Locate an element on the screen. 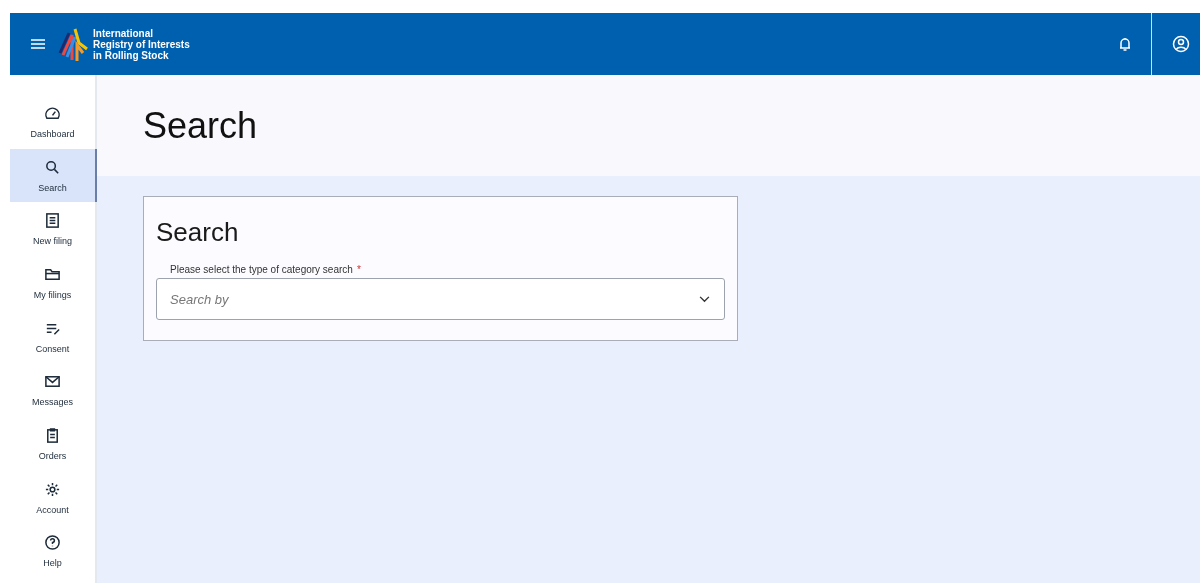 The image size is (1200, 583). sidebar-item: My filings is located at coordinates (52, 283).